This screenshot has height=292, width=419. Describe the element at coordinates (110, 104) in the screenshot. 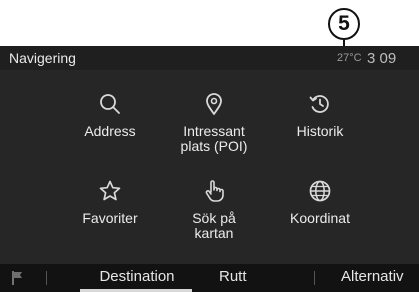

I see `search-icon` at that location.